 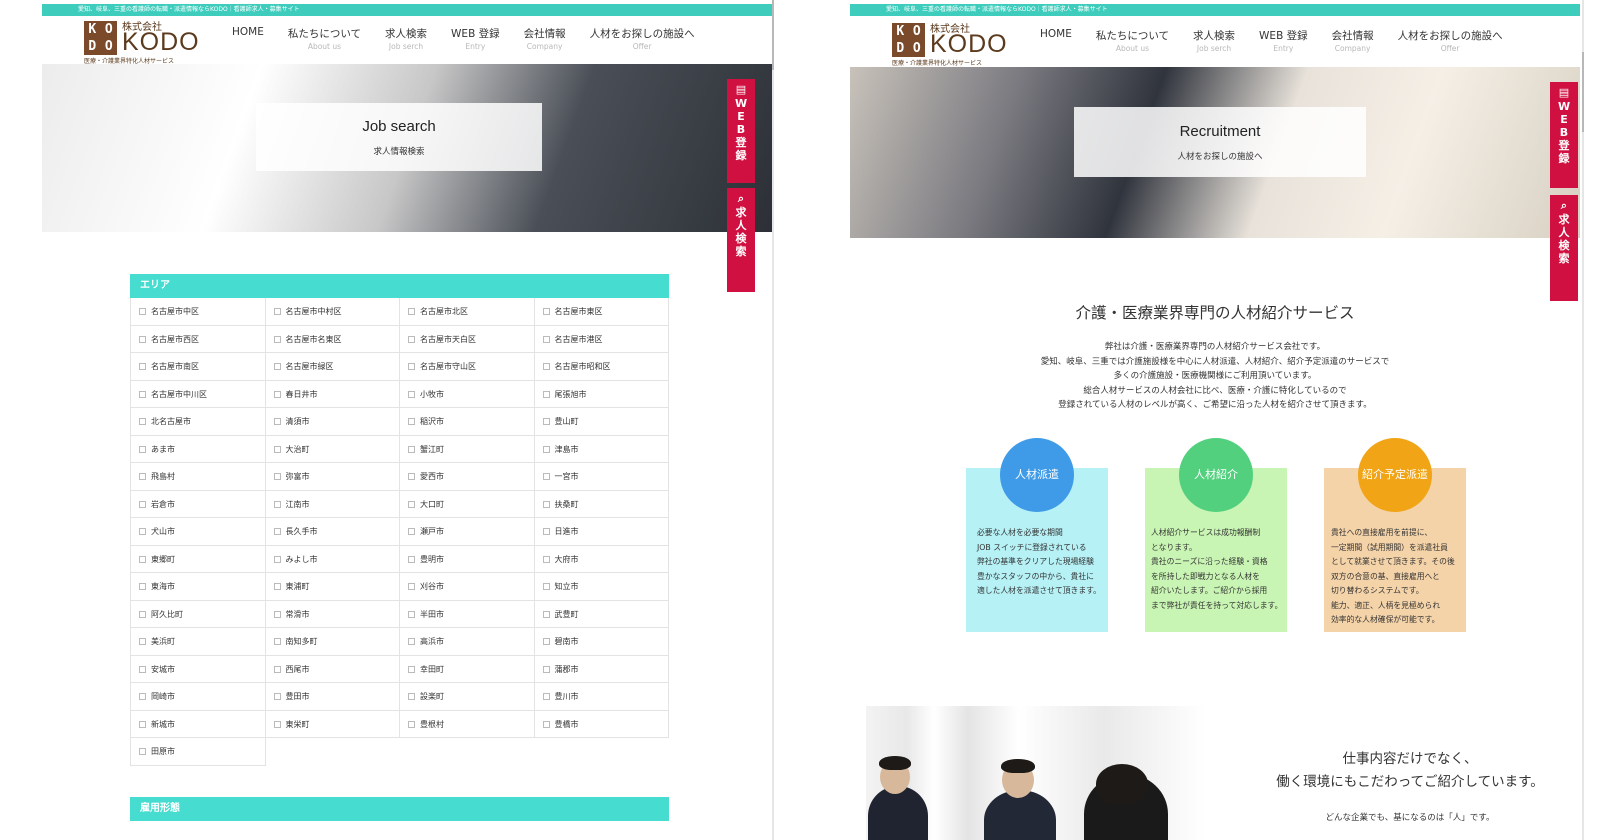 What do you see at coordinates (601, 394) in the screenshot?
I see `area-option: 尾張旭市` at bounding box center [601, 394].